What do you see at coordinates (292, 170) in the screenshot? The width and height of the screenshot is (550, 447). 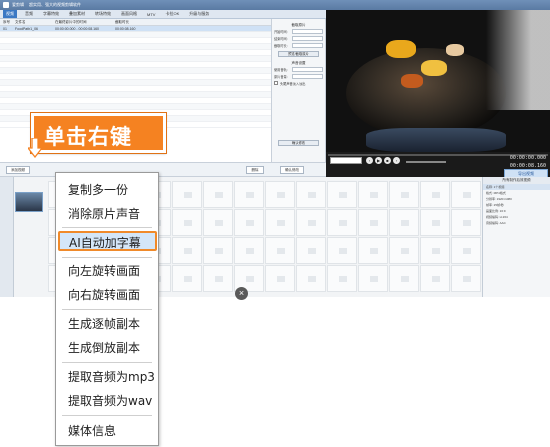 I see `confirm-edit-button: 确认修改` at bounding box center [292, 170].